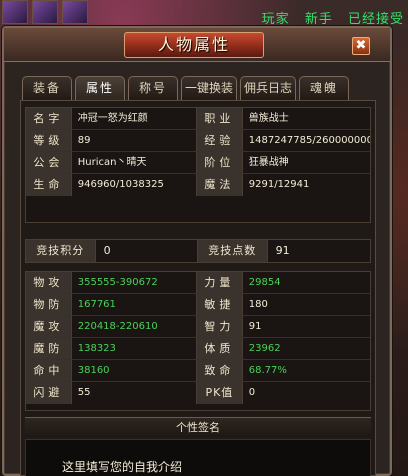 The image size is (408, 476). Describe the element at coordinates (220, 140) in the screenshot. I see `exp-label: 经验` at that location.